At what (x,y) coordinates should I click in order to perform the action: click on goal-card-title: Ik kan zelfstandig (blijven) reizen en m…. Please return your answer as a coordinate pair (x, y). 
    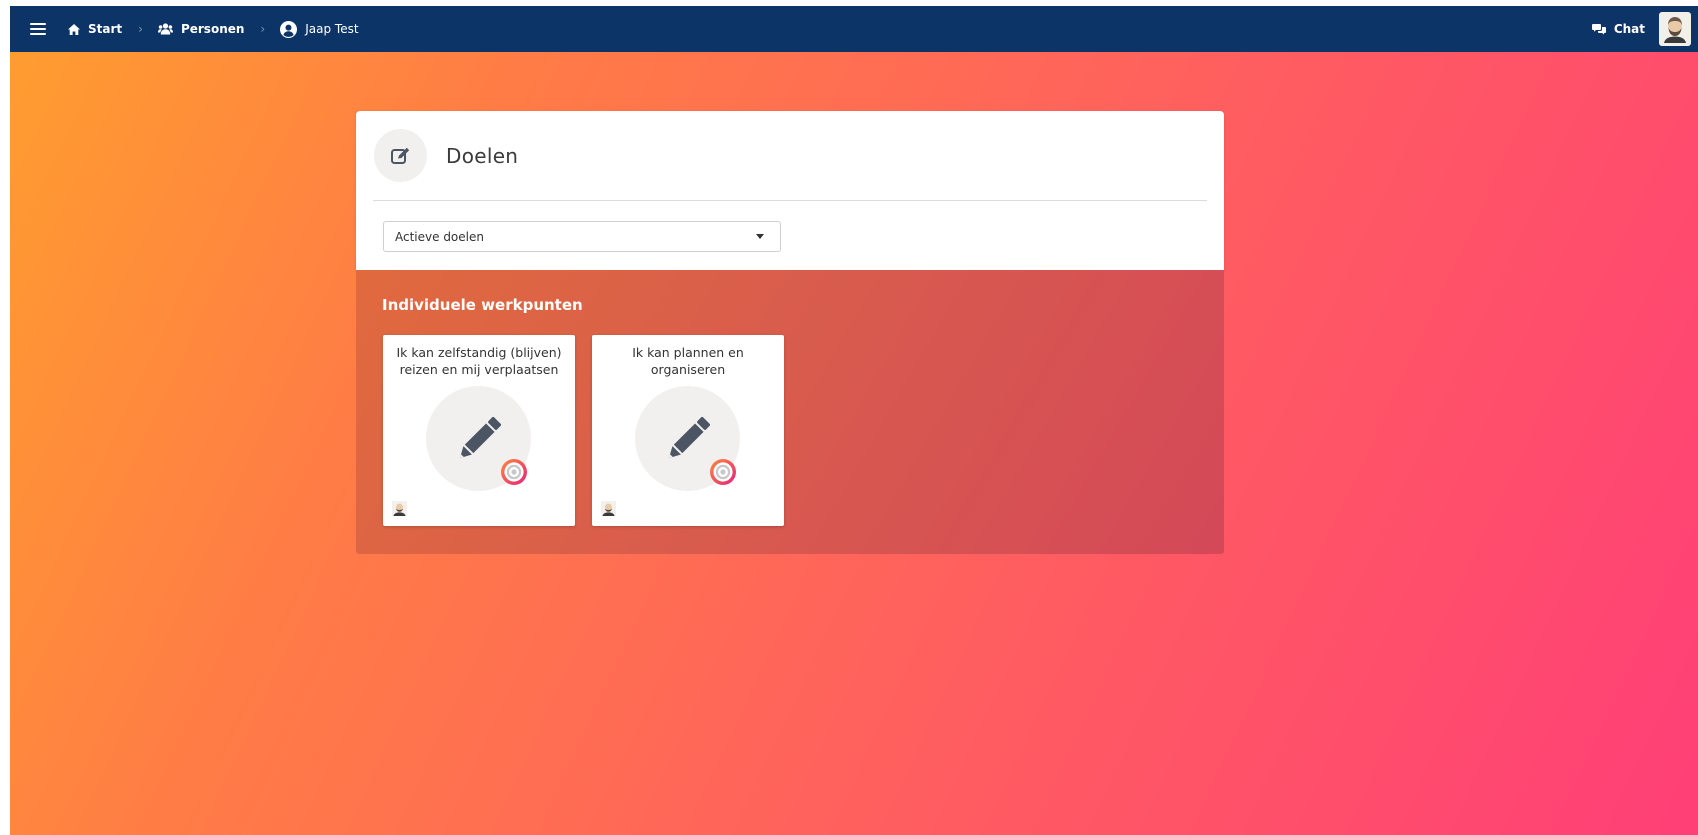
    Looking at the image, I should click on (479, 361).